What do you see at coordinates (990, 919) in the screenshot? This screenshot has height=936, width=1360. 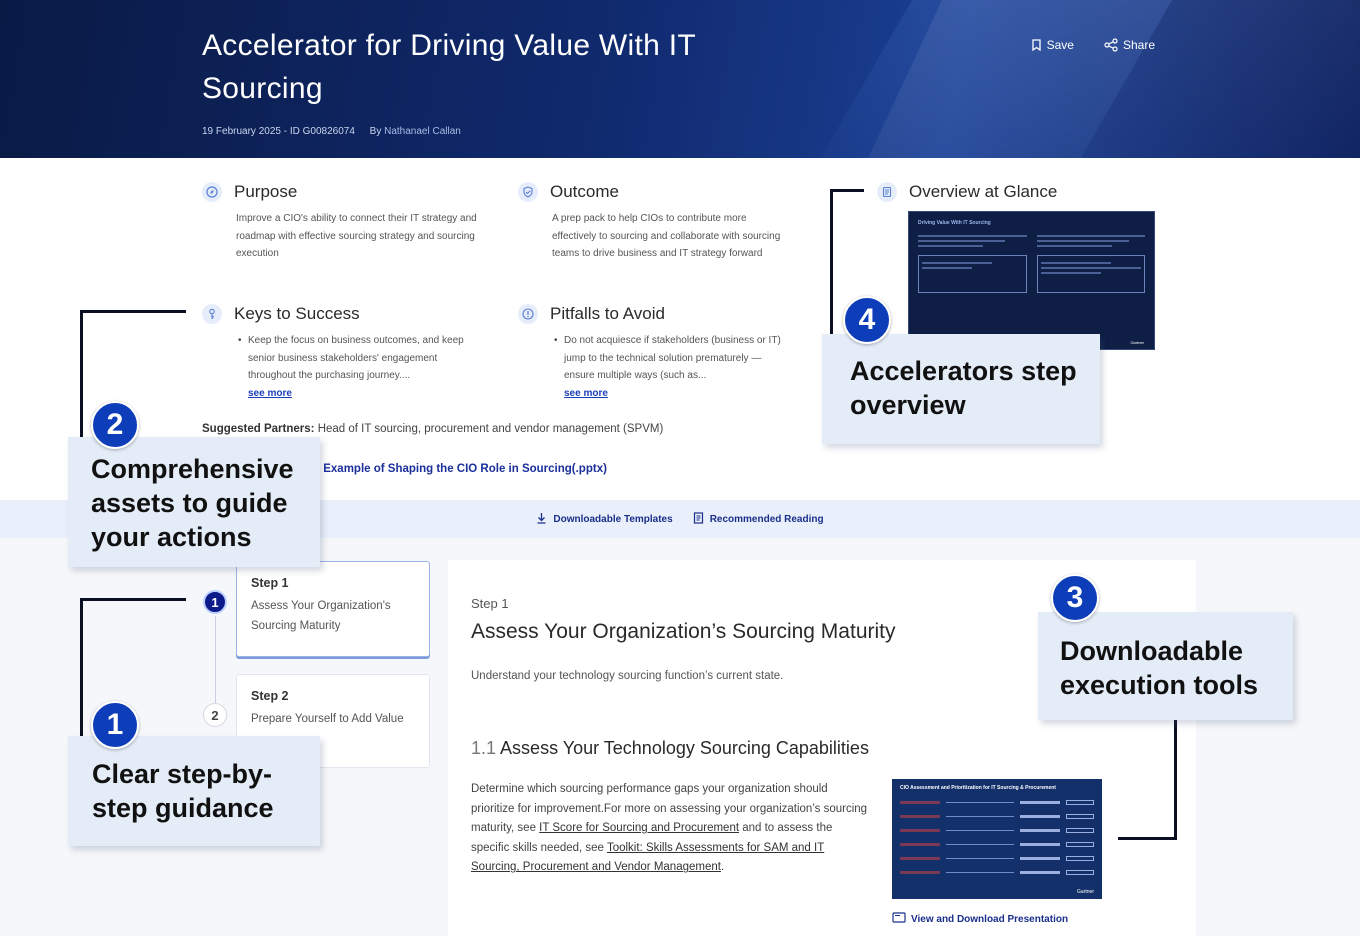 I see `view-link-label: View and Download Presentation` at bounding box center [990, 919].